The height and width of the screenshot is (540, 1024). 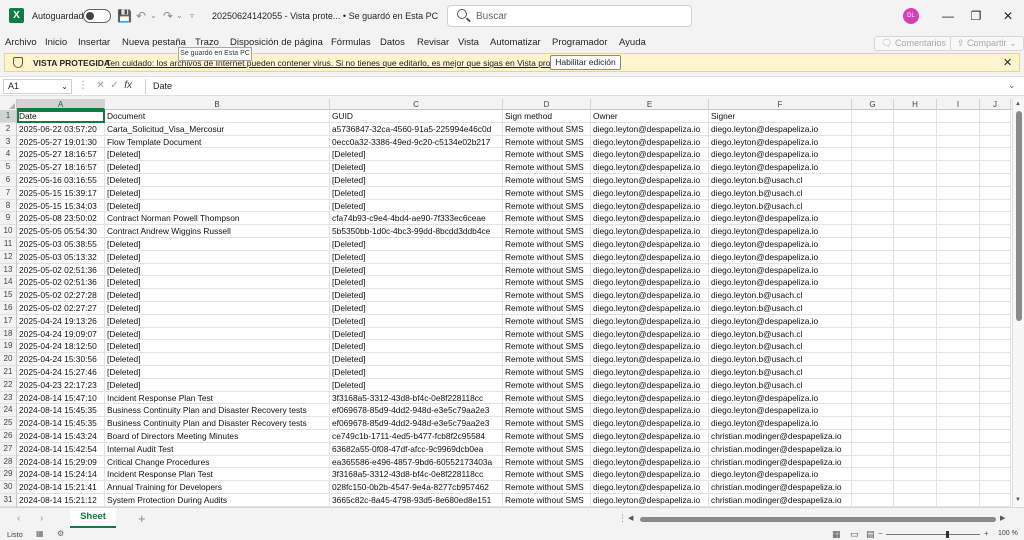 I want to click on cell-a21: 2025-04-24 15:27:46, so click(x=61, y=372).